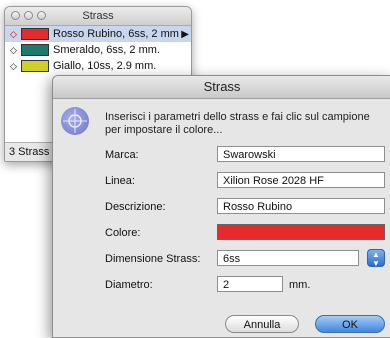 This screenshot has height=338, width=390. Describe the element at coordinates (301, 232) in the screenshot. I see `color-swatch-field` at that location.